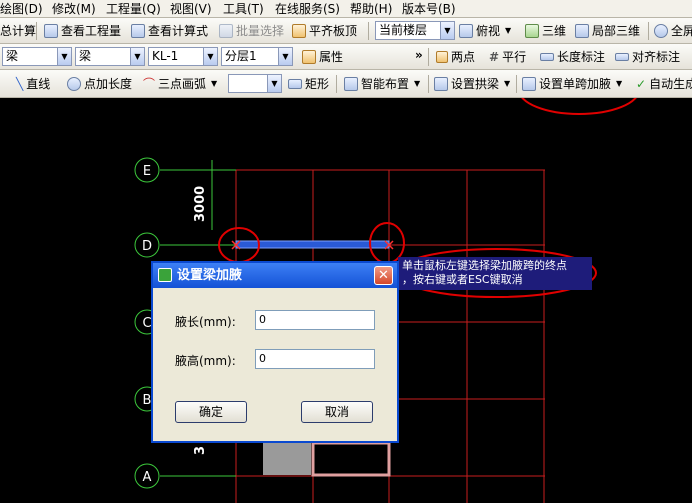 The width and height of the screenshot is (692, 503). I want to click on arc-icon: ⌒, so click(149, 84).